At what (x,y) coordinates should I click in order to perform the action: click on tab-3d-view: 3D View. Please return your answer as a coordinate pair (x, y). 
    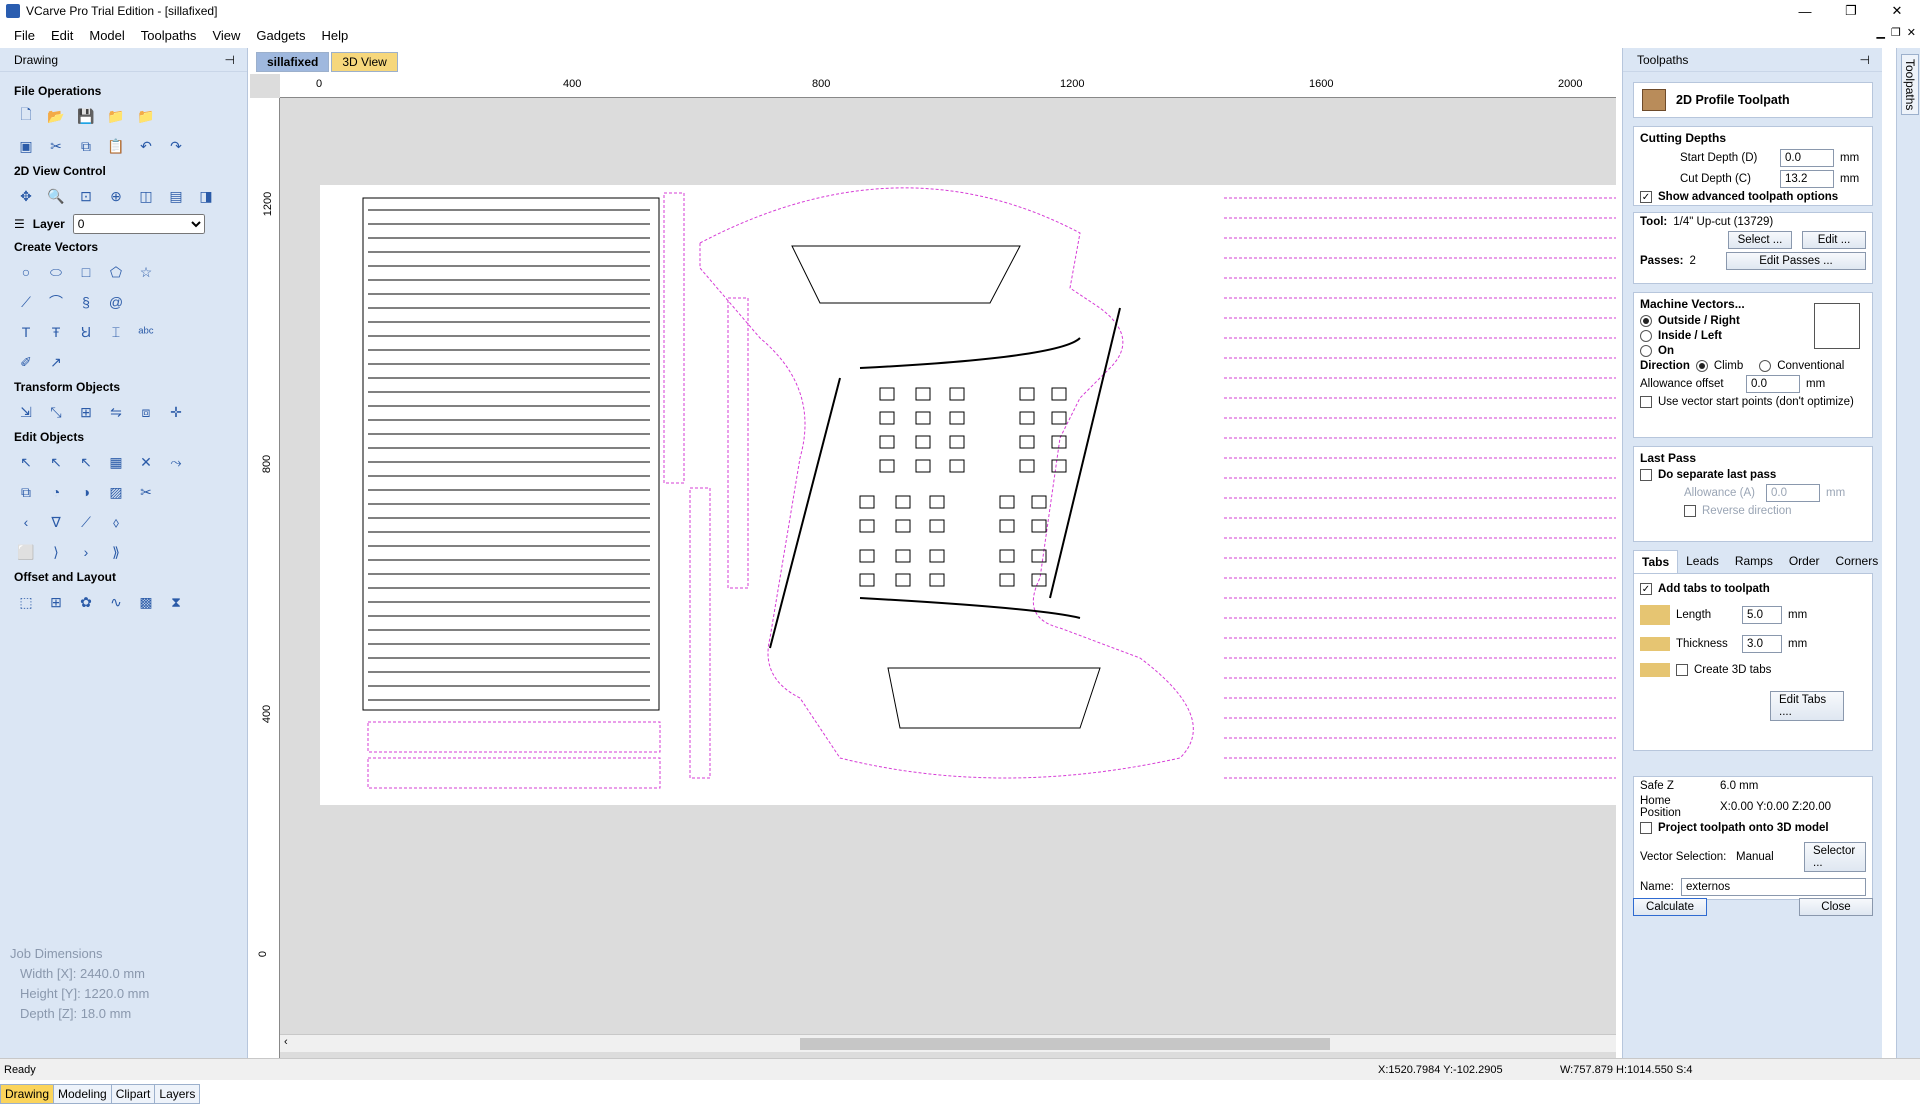
    Looking at the image, I should click on (364, 62).